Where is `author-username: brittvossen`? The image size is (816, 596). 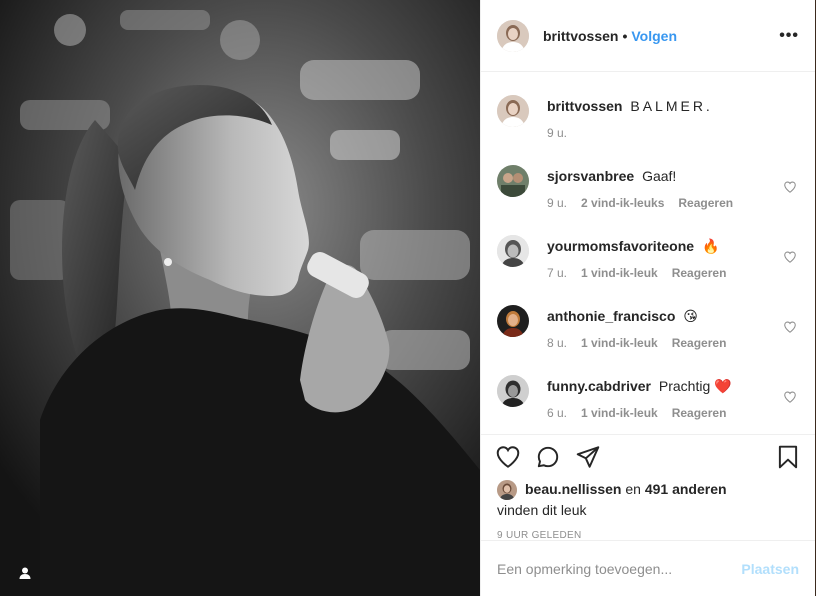 author-username: brittvossen is located at coordinates (580, 36).